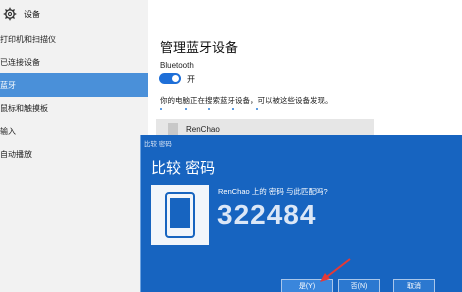 The width and height of the screenshot is (462, 292). Describe the element at coordinates (74, 15) in the screenshot. I see `sidebar-header: 设备` at that location.